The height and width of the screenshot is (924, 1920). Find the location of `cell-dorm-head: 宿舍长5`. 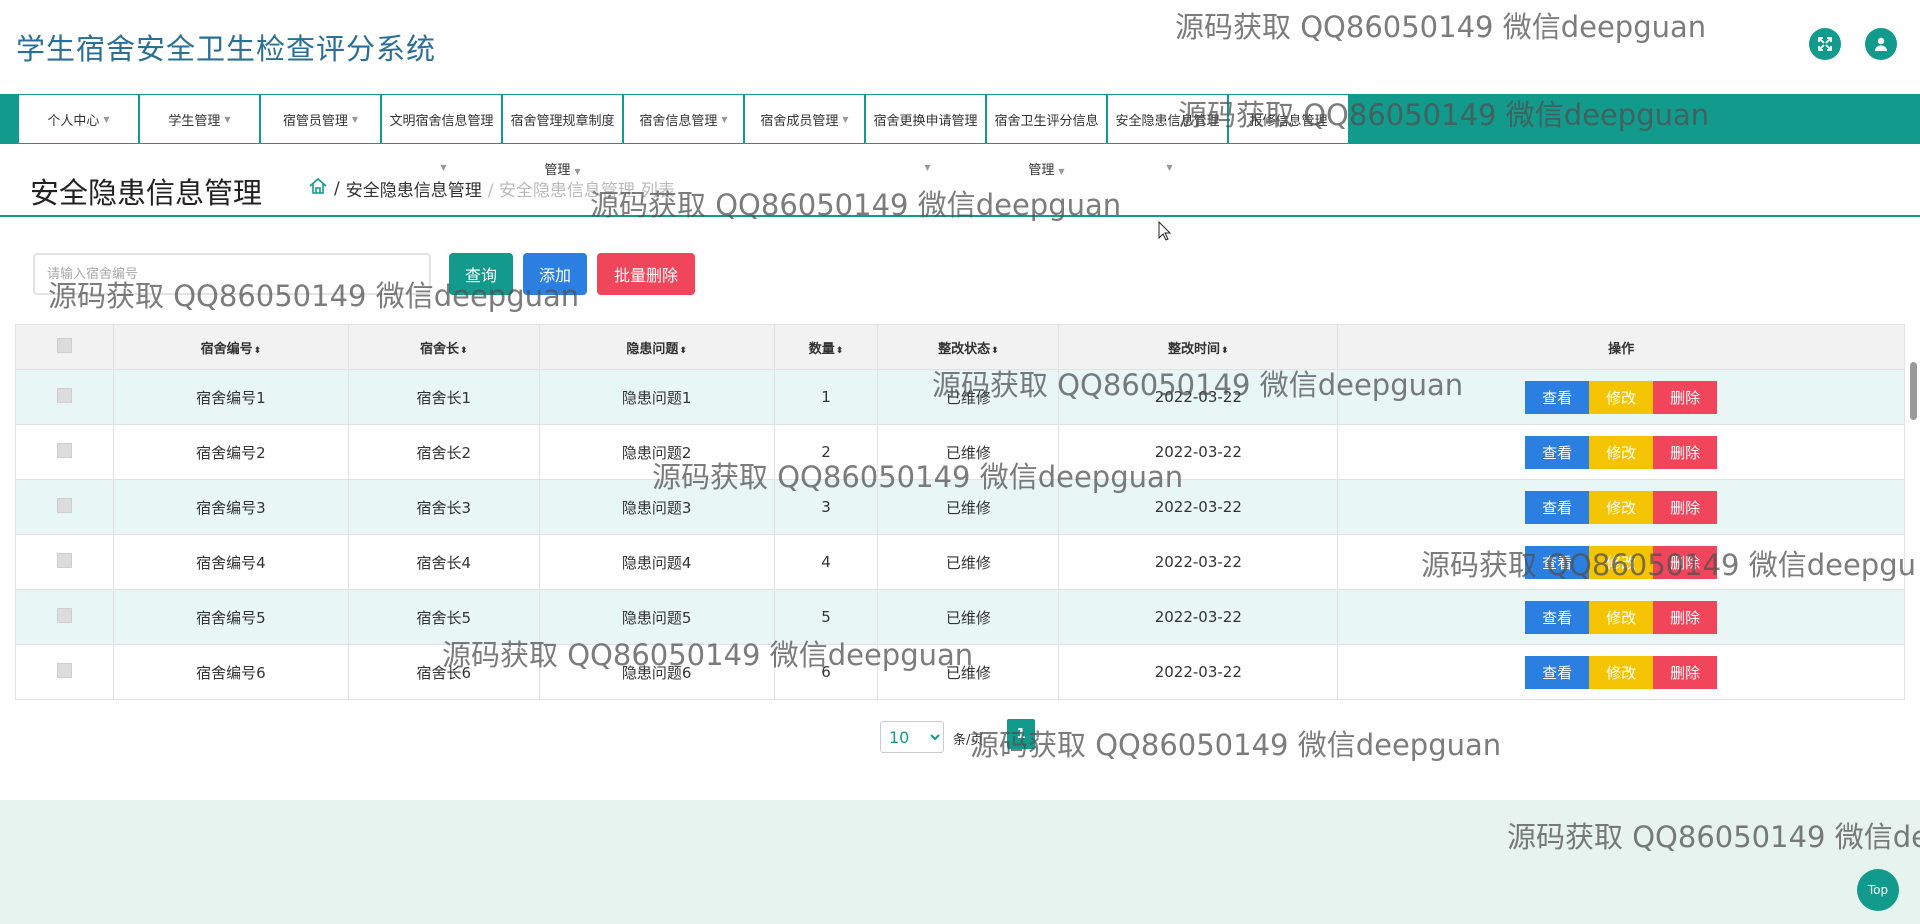

cell-dorm-head: 宿舍长5 is located at coordinates (443, 617).